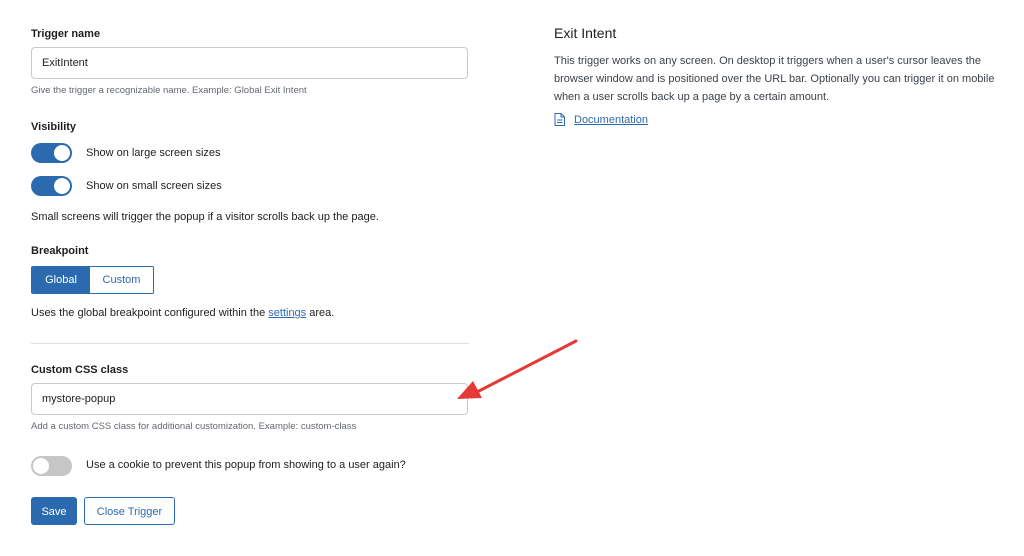 This screenshot has width=1024, height=556. Describe the element at coordinates (121, 280) in the screenshot. I see `breakpoint-custom-button: Custom` at that location.